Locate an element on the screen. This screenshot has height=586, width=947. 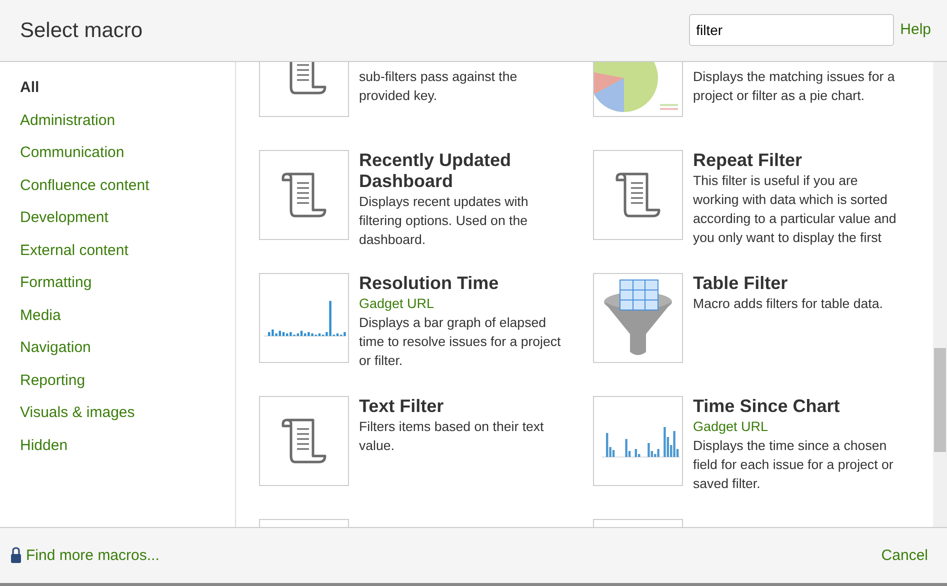
macro-description: Displays a bar graph of elapsed time to resolve issues for a project or filter. is located at coordinates (460, 342).